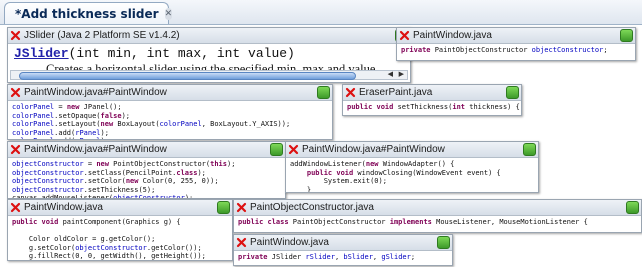 Image resolution: width=642 pixels, height=267 pixels. Describe the element at coordinates (492, 107) in the screenshot. I see `code-token: thickness) {` at that location.